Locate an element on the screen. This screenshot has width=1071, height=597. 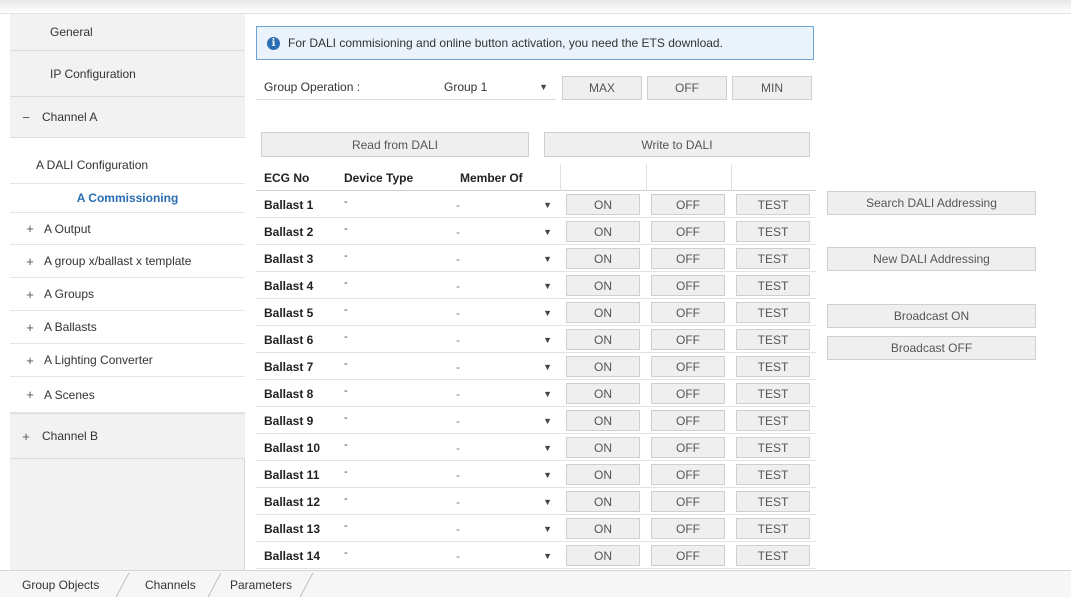
broadcast-off-button: Broadcast OFF is located at coordinates (931, 348).